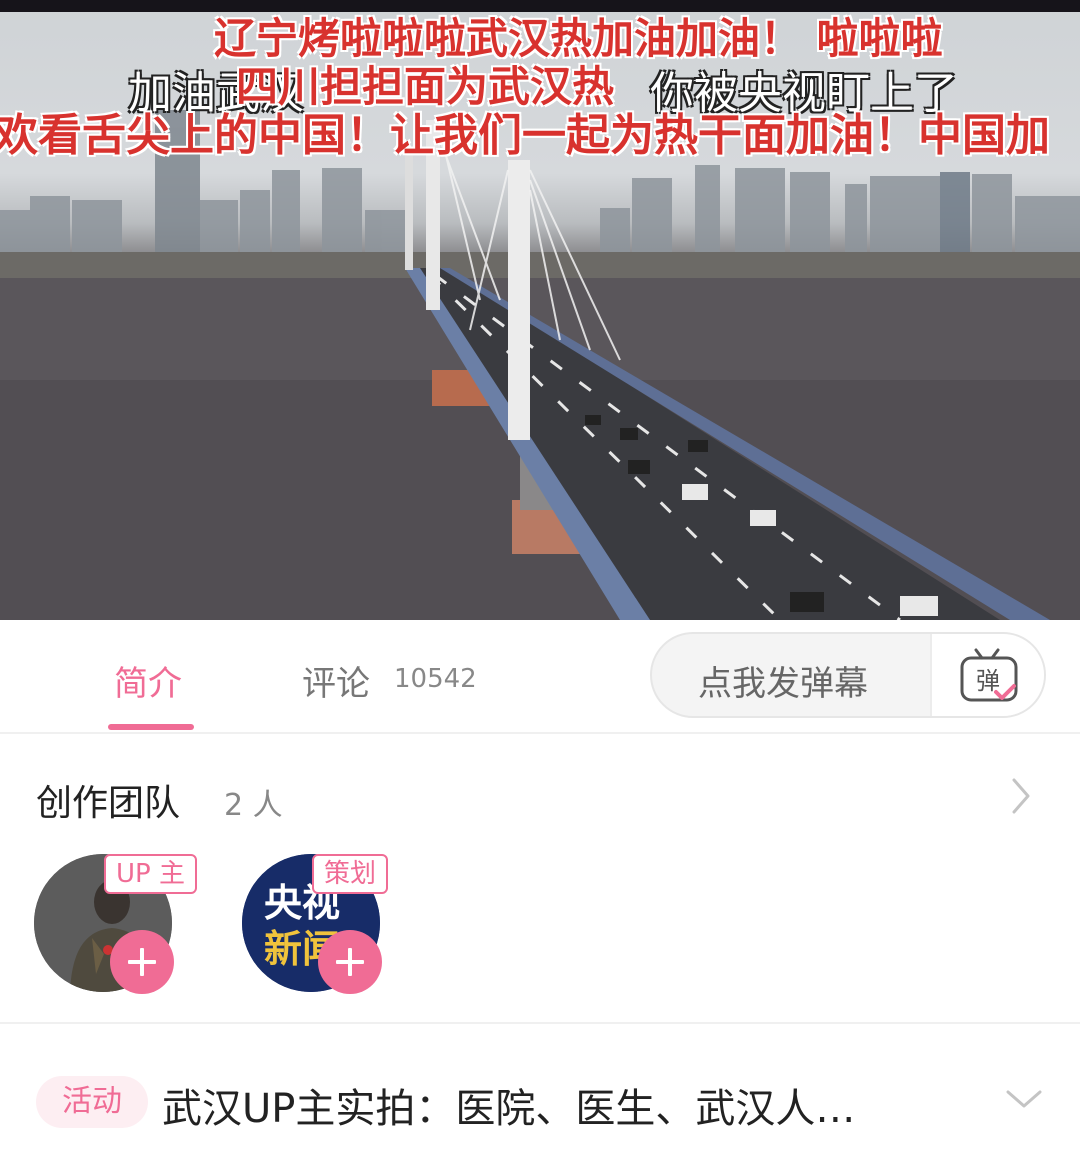 The height and width of the screenshot is (1162, 1080). What do you see at coordinates (435, 679) in the screenshot?
I see `comments-count: 10542` at bounding box center [435, 679].